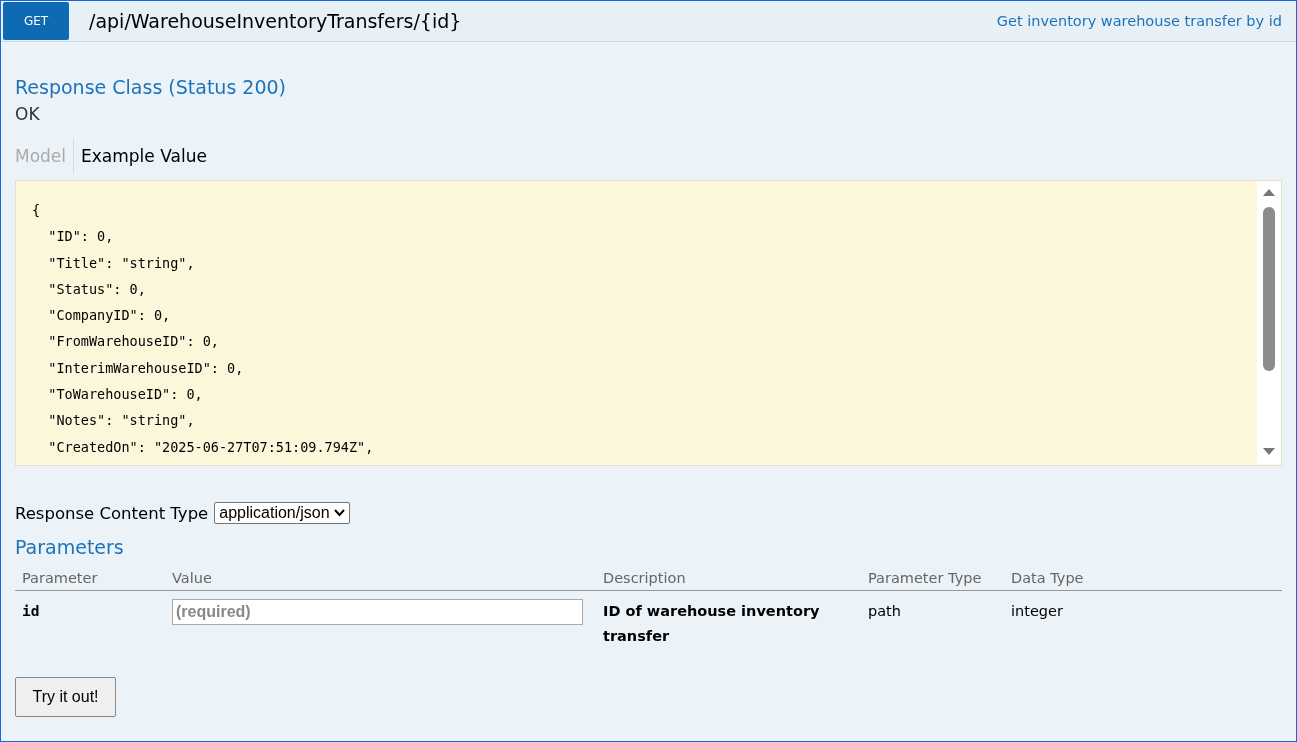 Image resolution: width=1297 pixels, height=742 pixels. I want to click on content-type-select: application/json, so click(282, 513).